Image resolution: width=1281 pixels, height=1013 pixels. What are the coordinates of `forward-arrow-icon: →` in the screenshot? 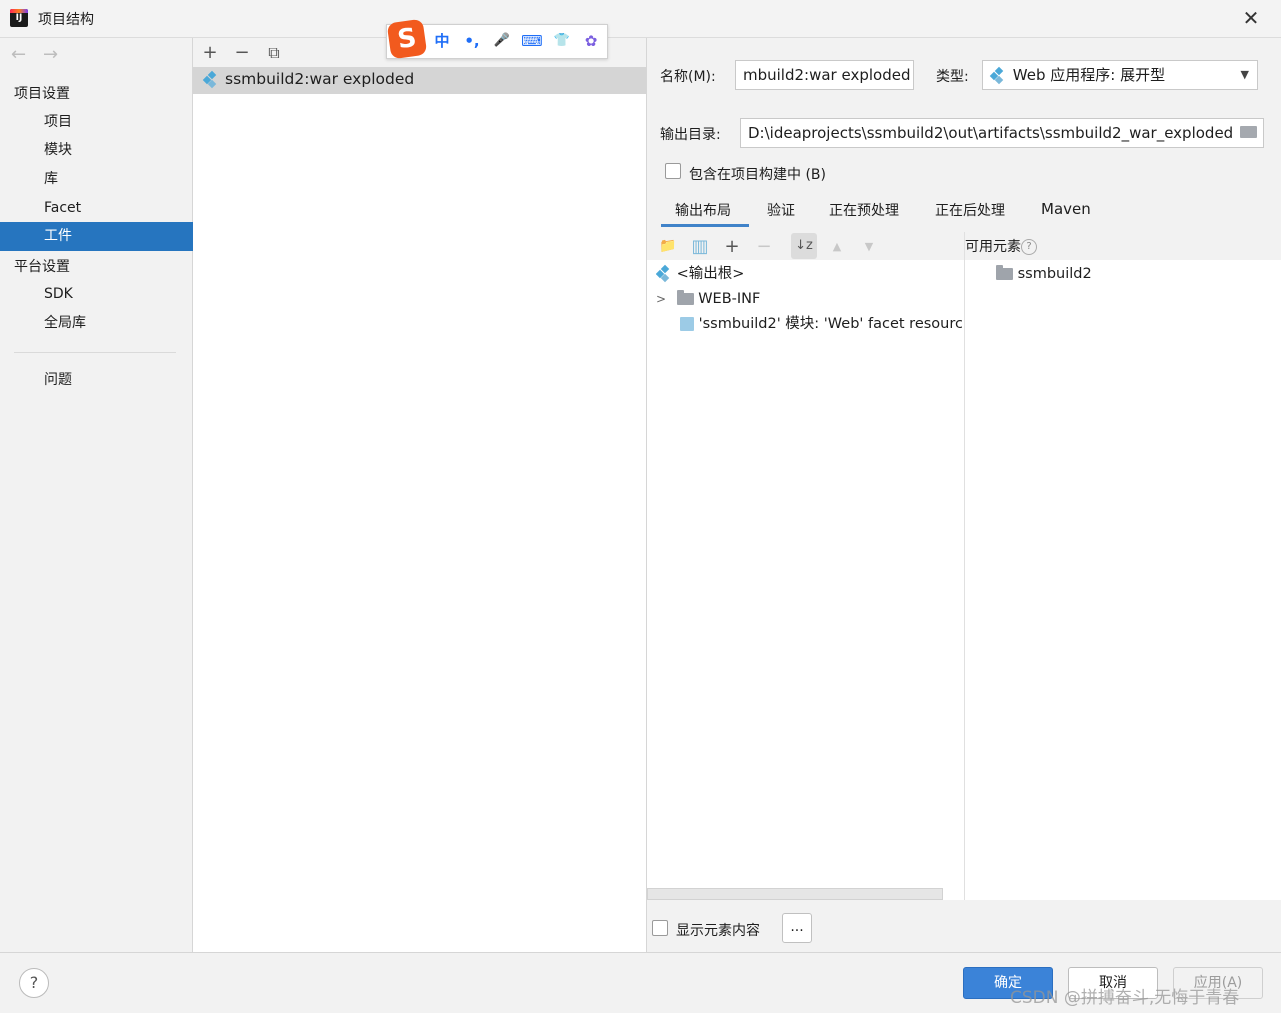 It's located at (50, 54).